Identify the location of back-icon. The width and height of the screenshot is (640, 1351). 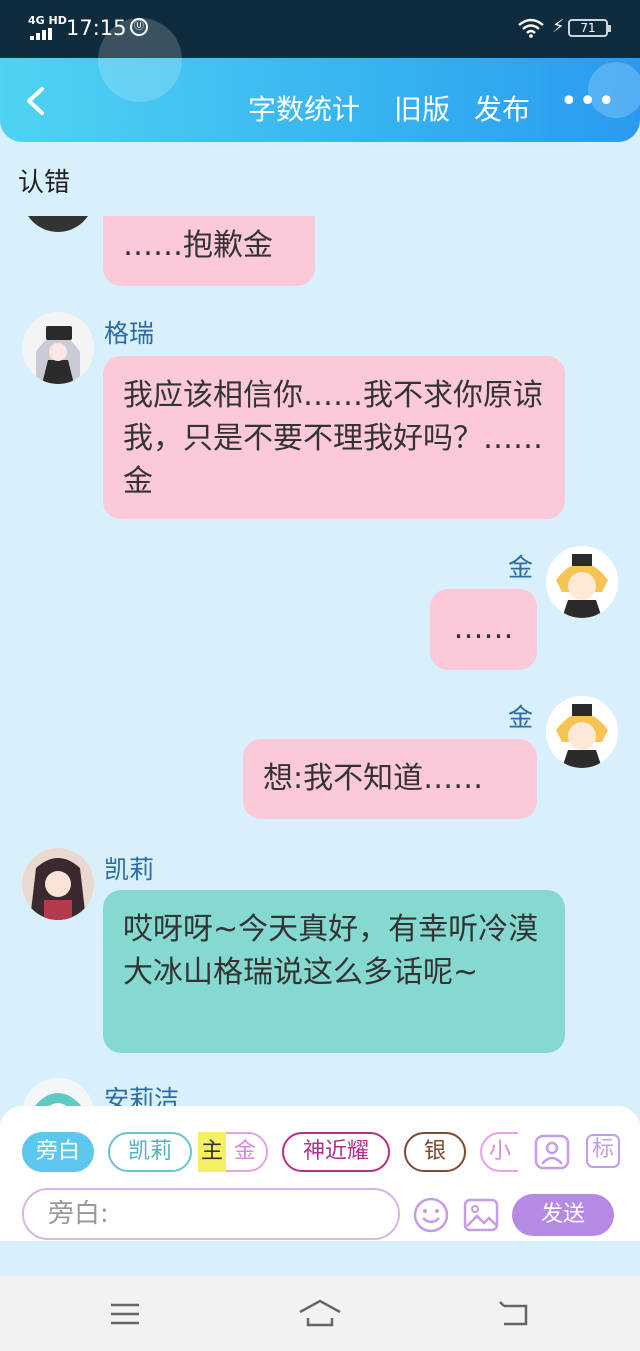
(514, 1314).